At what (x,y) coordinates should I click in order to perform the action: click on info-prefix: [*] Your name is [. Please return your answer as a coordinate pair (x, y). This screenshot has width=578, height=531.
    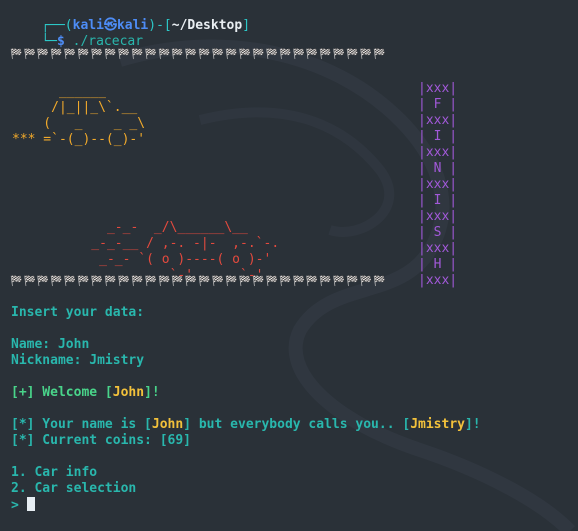
    Looking at the image, I should click on (81, 424).